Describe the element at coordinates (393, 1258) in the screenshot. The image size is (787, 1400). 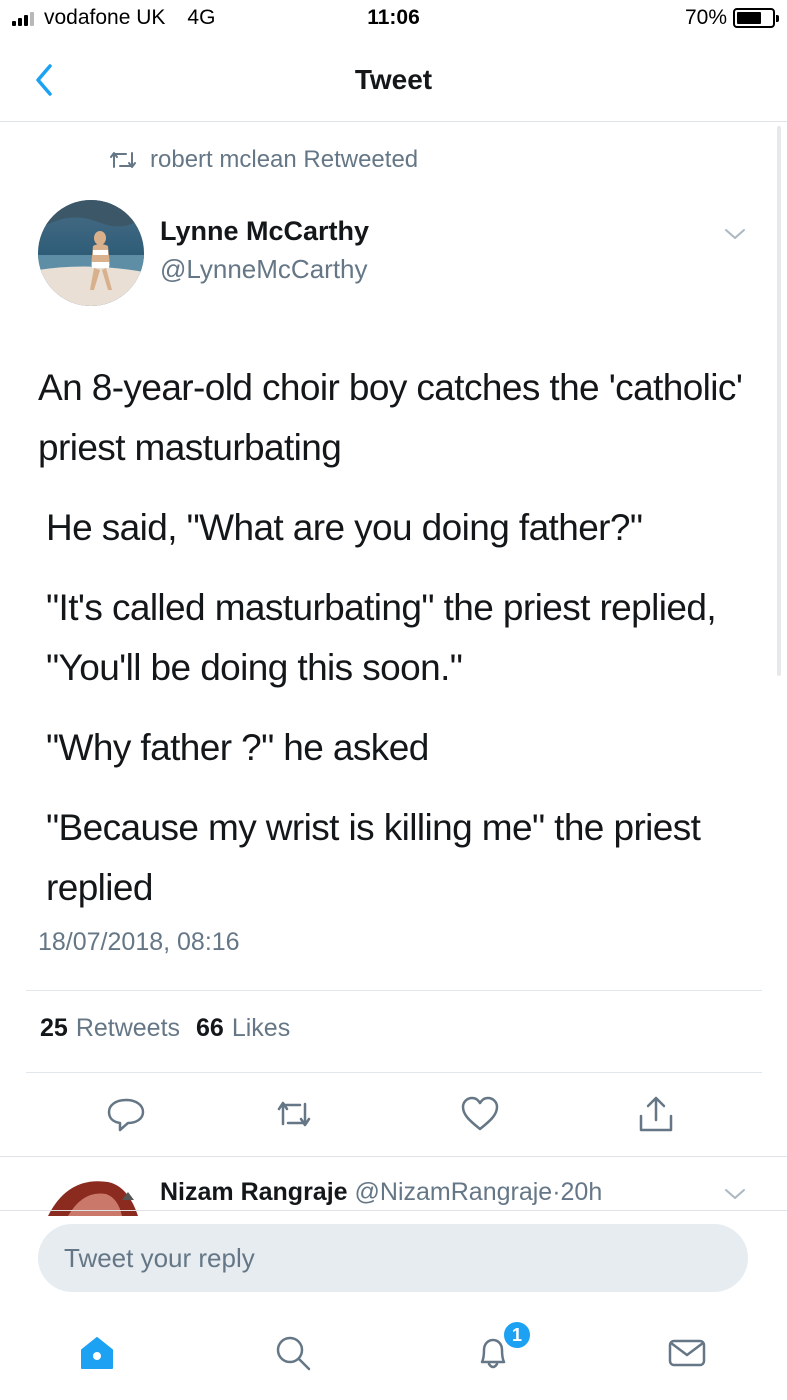
I see `reply-input: Tweet your reply` at that location.